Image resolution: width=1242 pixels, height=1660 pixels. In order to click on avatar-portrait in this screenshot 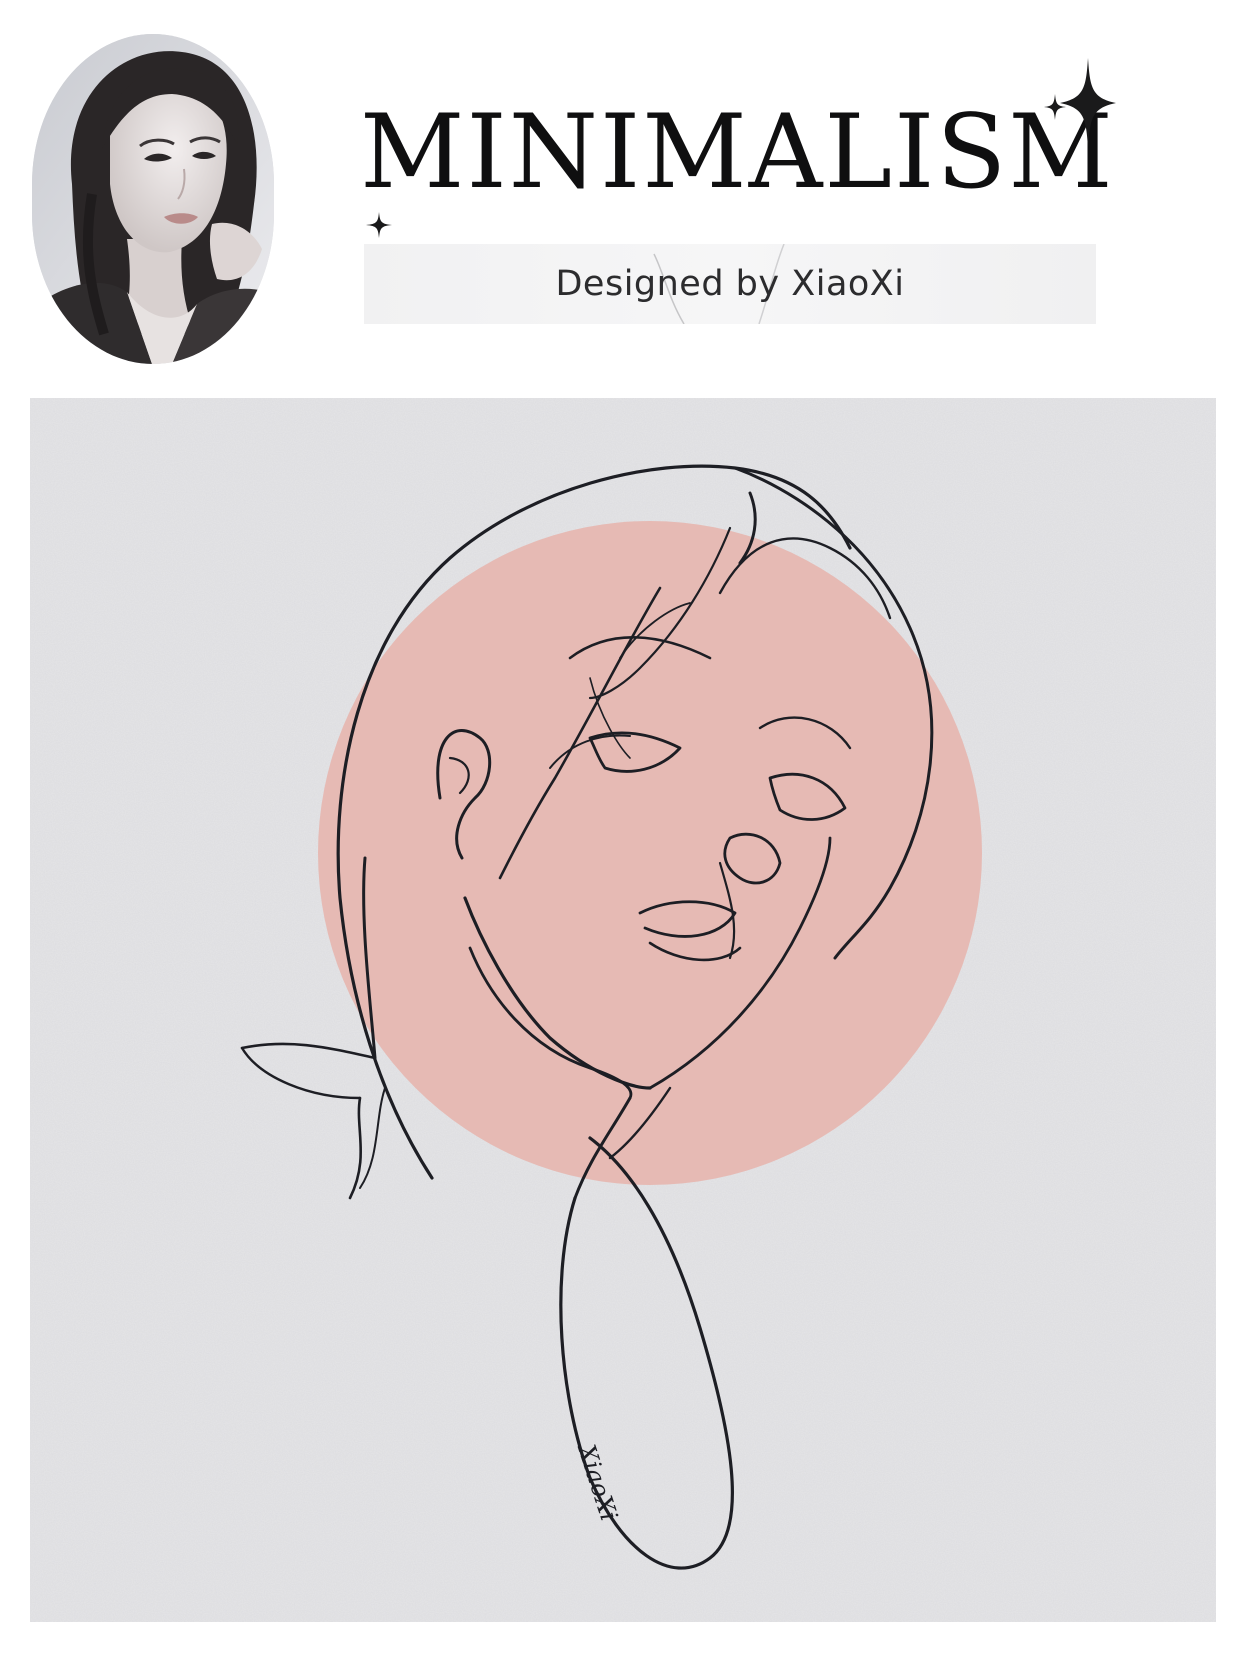, I will do `click(153, 199)`.